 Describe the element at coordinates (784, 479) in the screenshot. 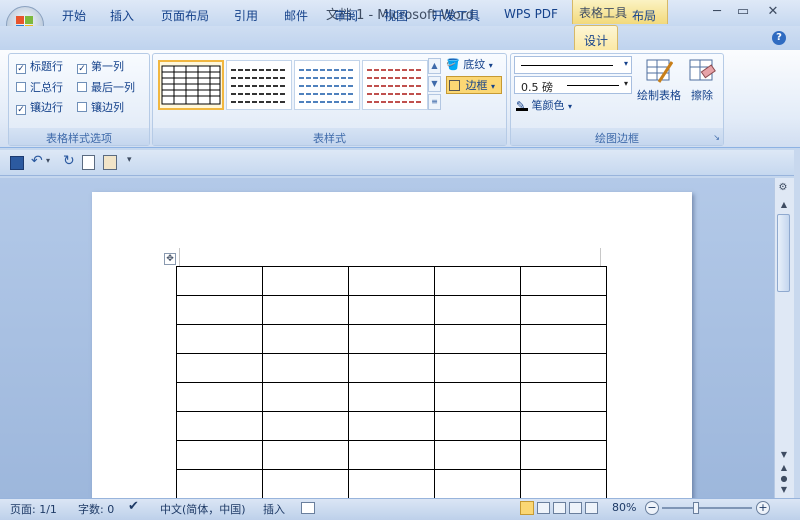

I see `select-browse-object-icon: ●` at that location.